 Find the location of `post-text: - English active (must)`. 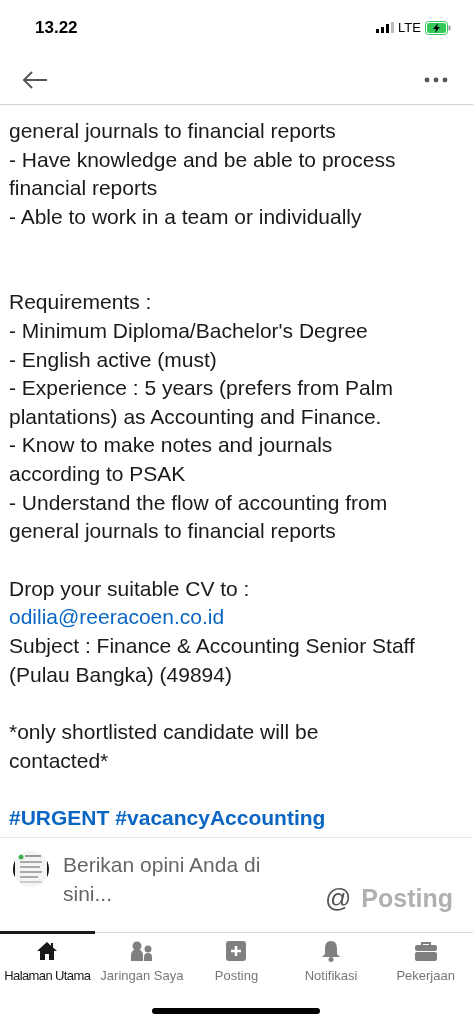

post-text: - English active (must) is located at coordinates (113, 359).